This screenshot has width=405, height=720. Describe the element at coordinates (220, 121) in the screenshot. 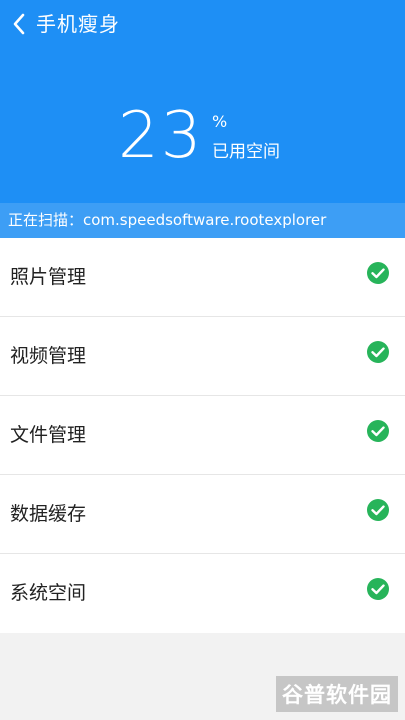

I see `usage-percent-unit: %` at that location.